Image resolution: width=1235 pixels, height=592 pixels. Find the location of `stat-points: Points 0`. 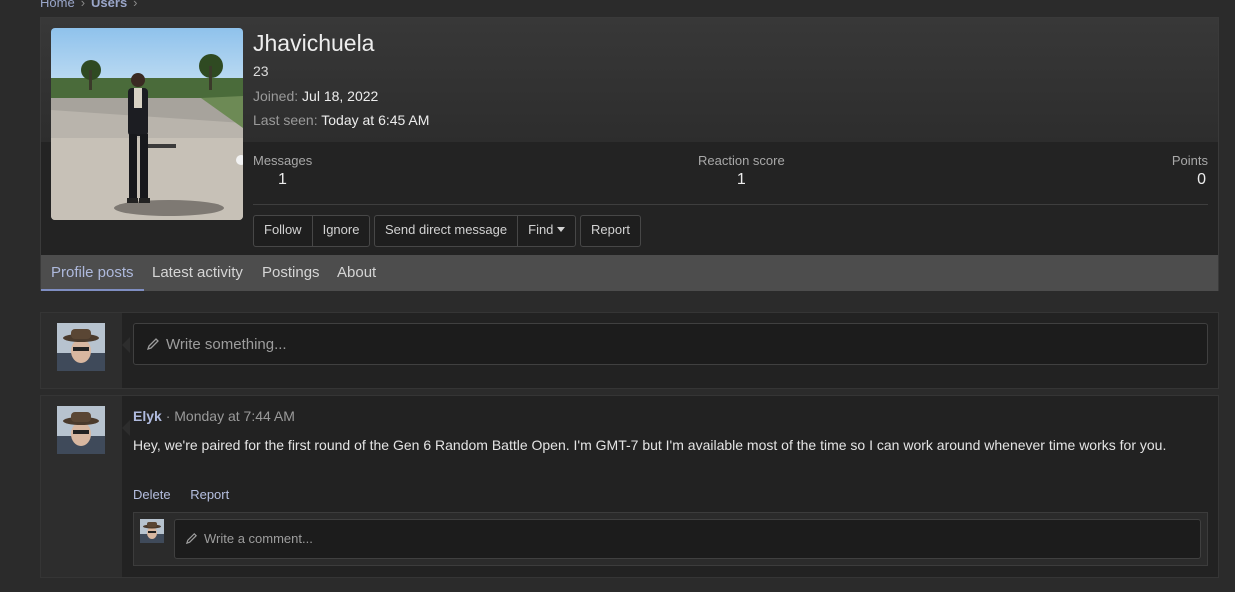

stat-points: Points 0 is located at coordinates (1190, 171).